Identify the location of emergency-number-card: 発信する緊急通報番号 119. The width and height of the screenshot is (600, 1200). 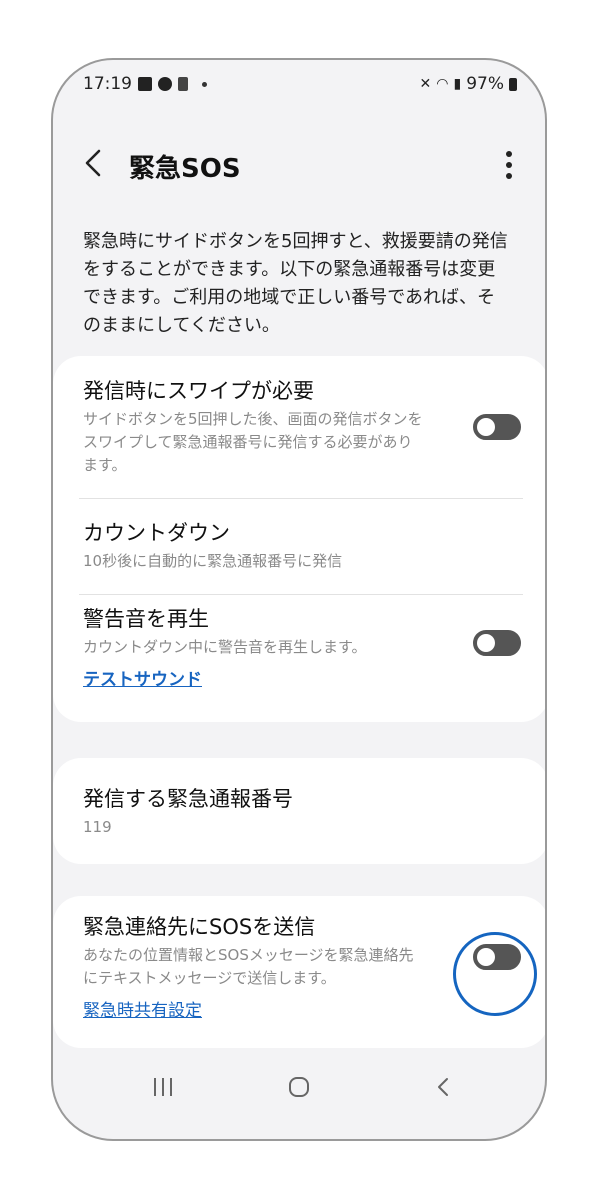
(299, 811).